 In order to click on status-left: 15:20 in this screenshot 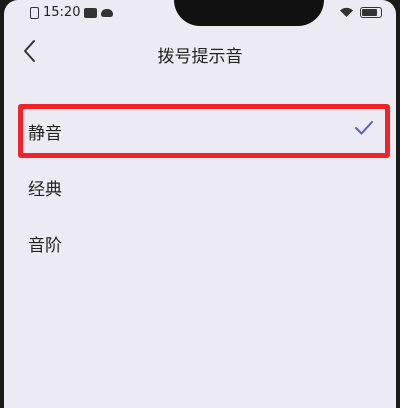, I will do `click(72, 12)`.